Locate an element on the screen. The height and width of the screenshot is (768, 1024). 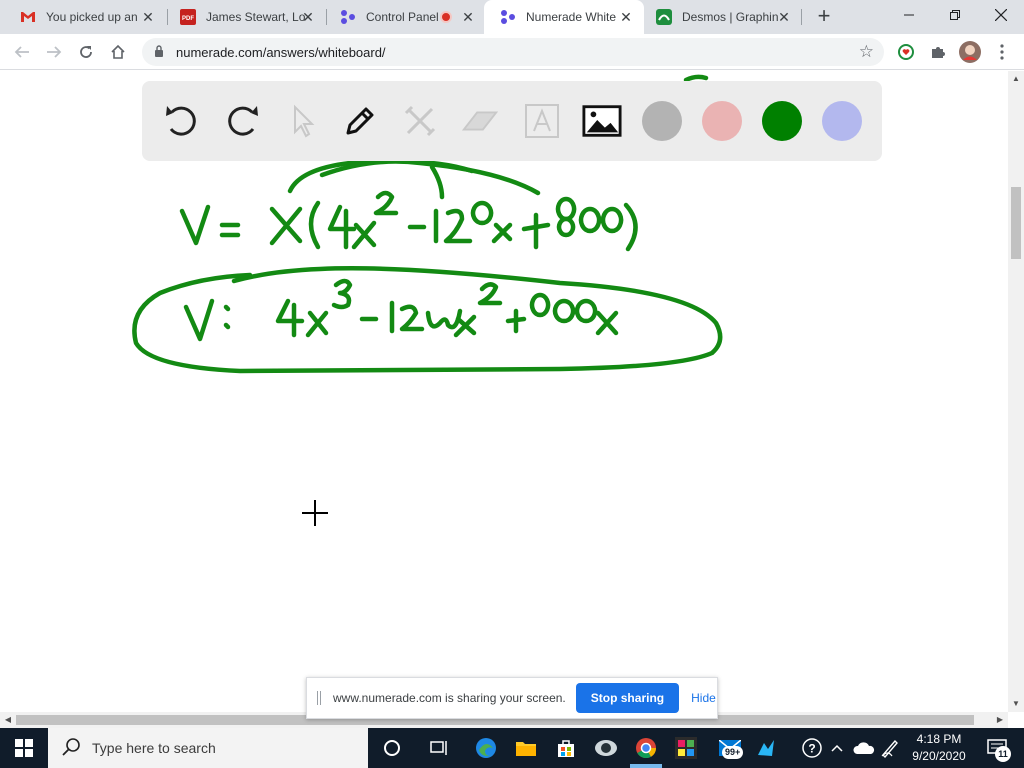
url-text: numerade.com/answers/whiteboard/ is located at coordinates (281, 52).